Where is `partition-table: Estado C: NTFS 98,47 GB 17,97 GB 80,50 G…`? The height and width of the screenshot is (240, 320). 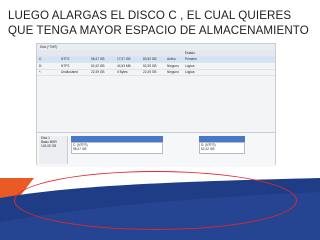
partition-table: Estado C: NTFS 98,47 GB 17,97 GB 80,50 G… is located at coordinates (156, 63).